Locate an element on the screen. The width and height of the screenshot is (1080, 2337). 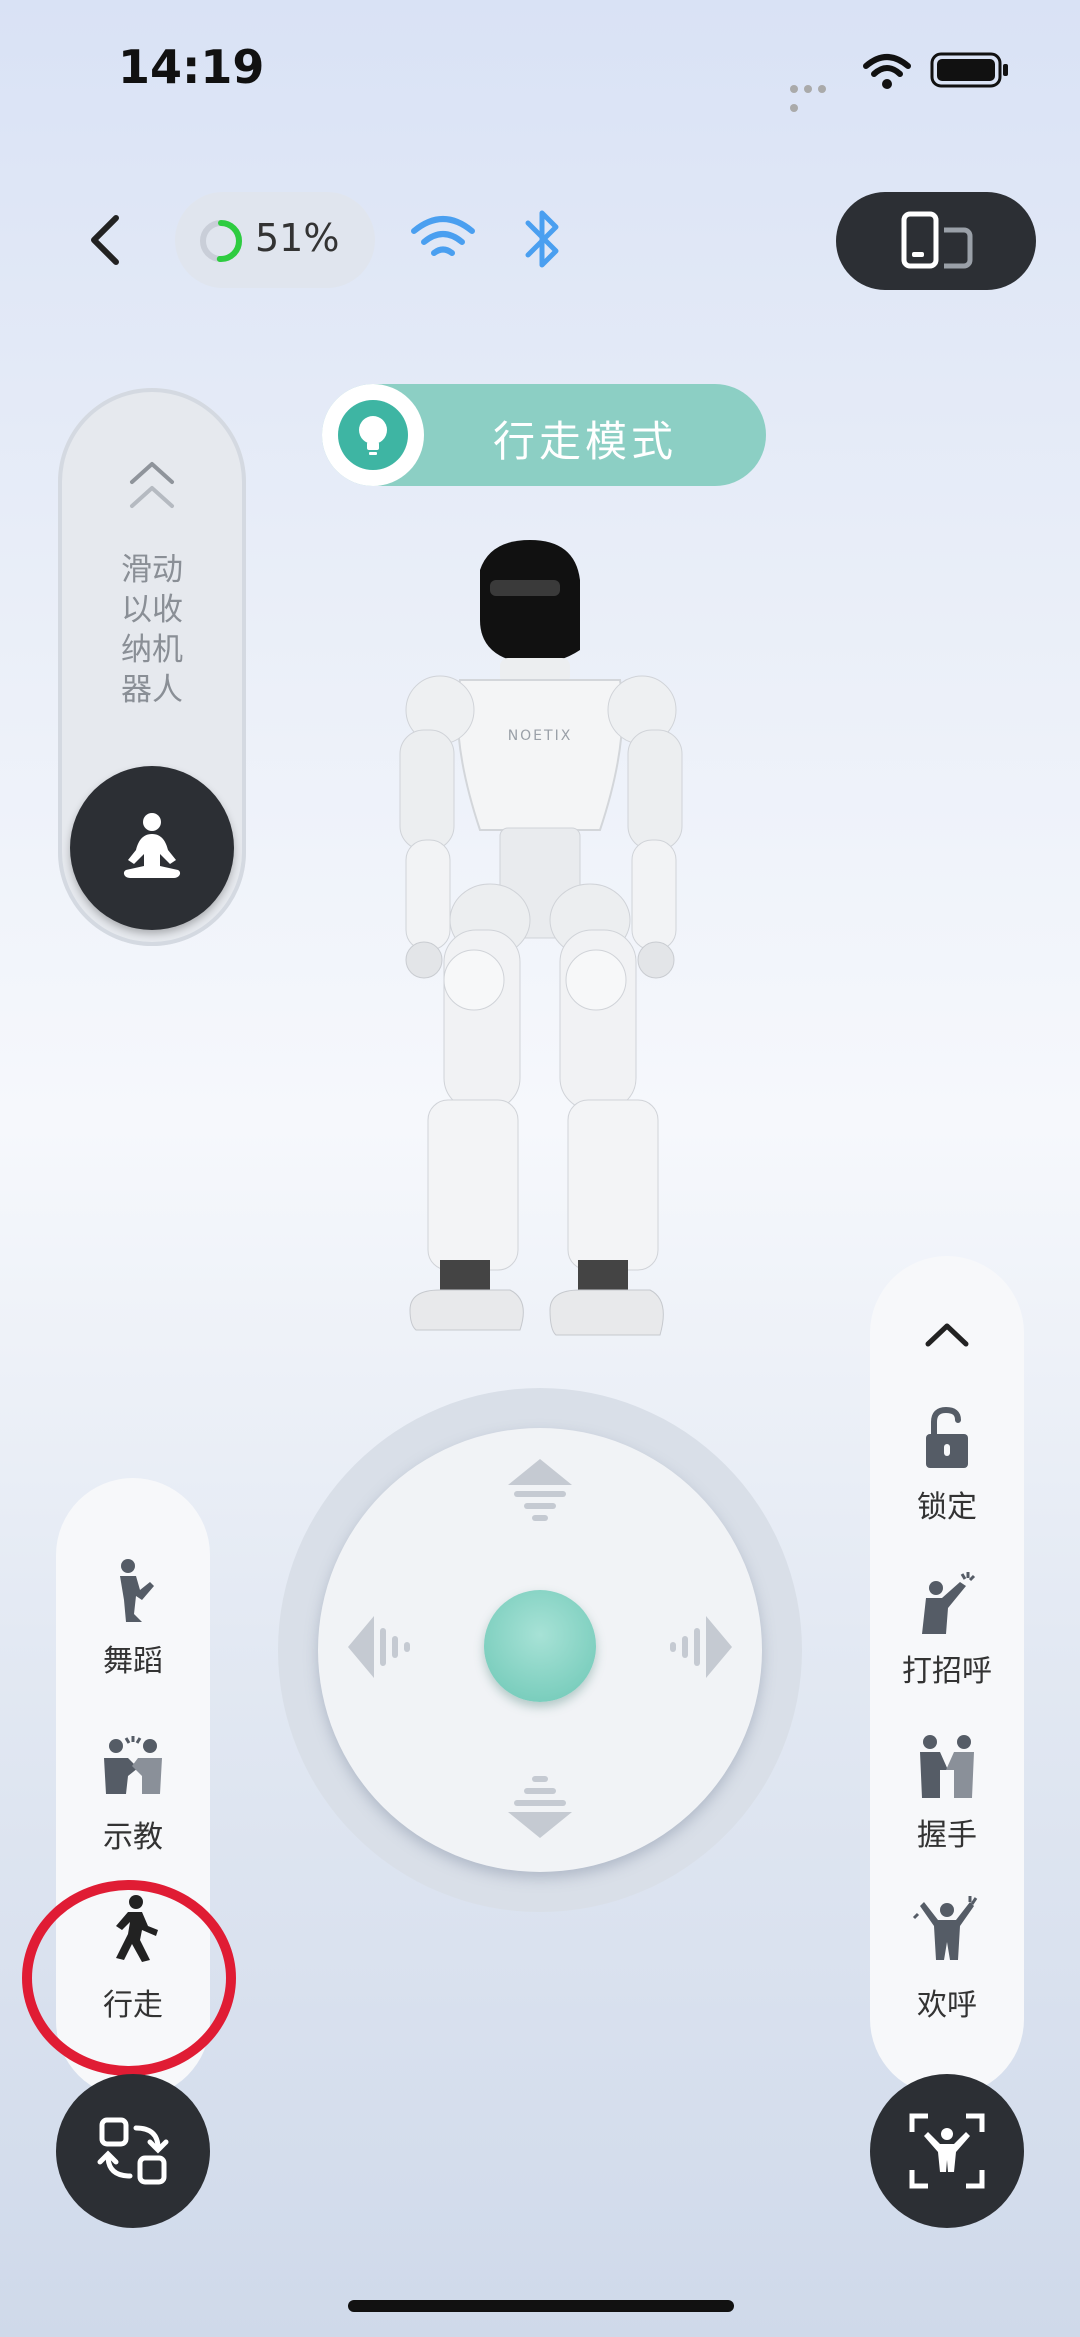
status-time: 14:19 is located at coordinates (191, 67).